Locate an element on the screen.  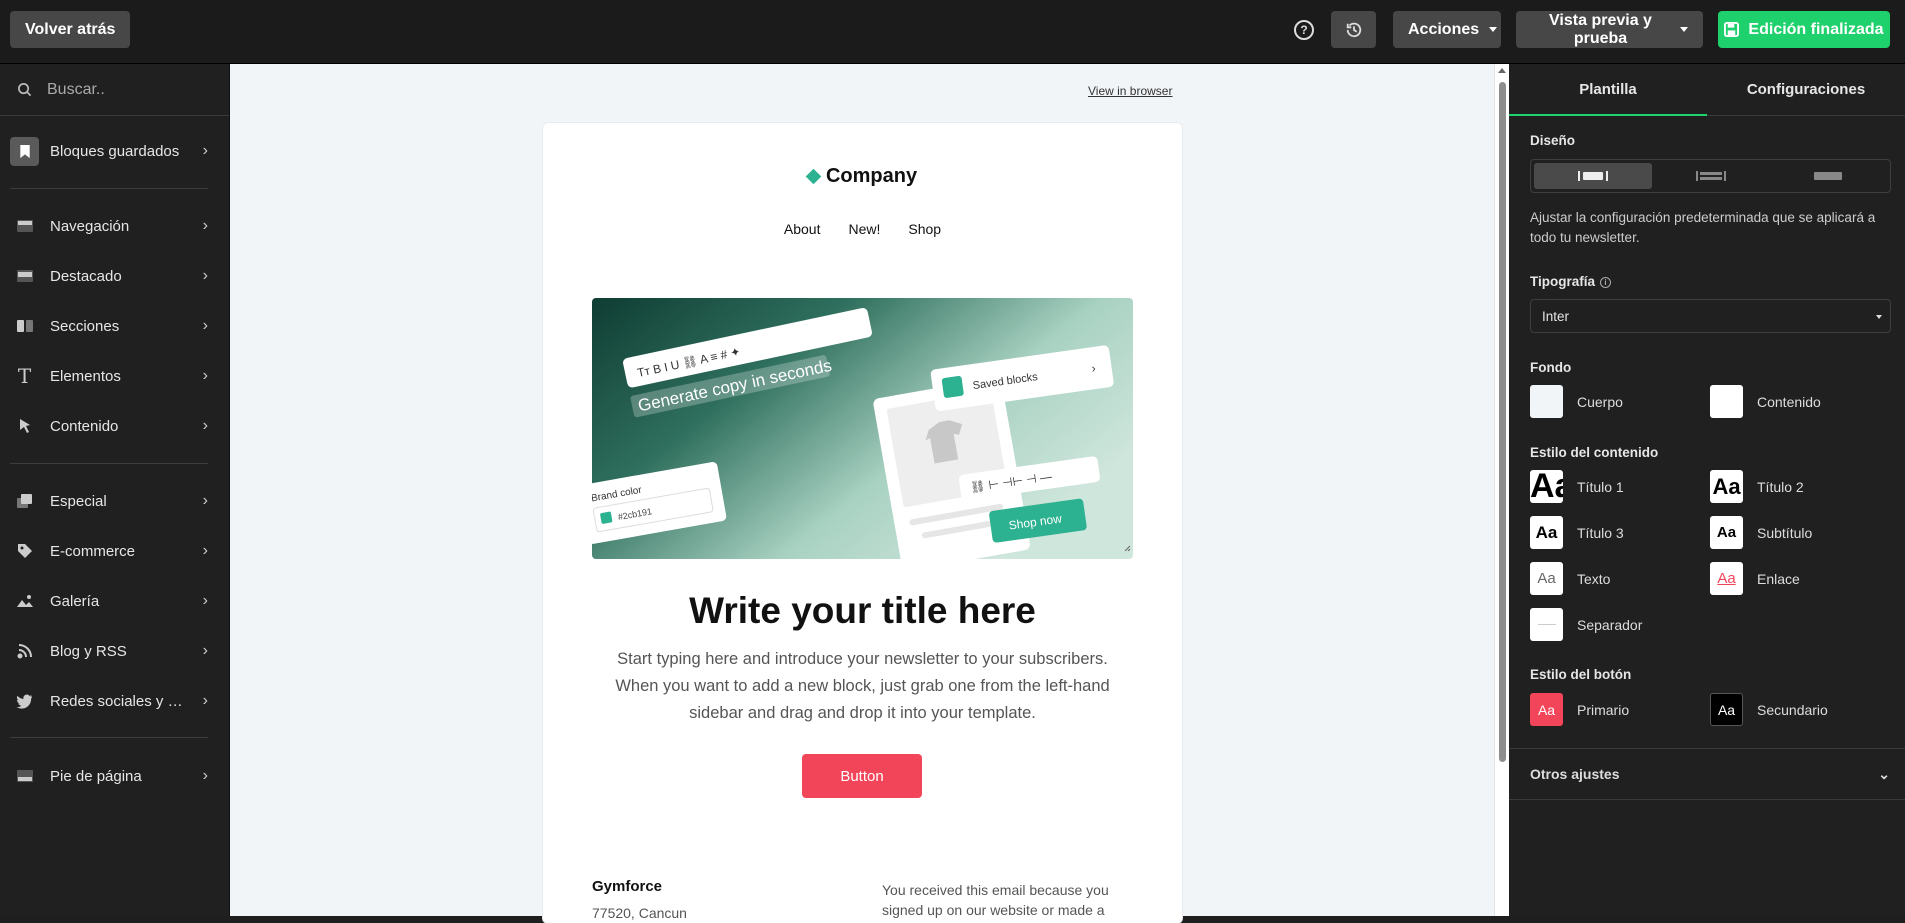
font-select: Inter is located at coordinates (1710, 316).